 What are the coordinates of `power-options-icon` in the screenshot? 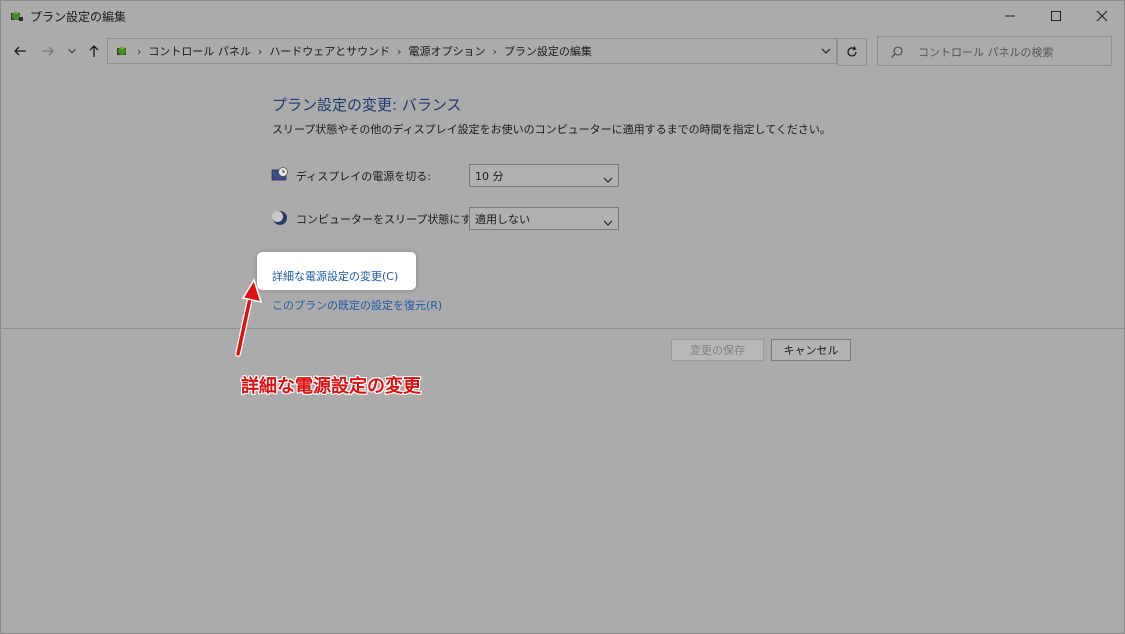 It's located at (16, 16).